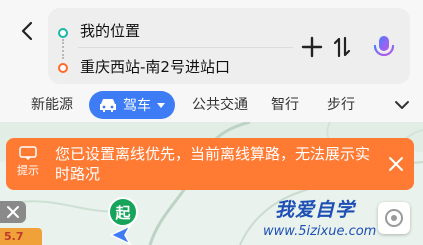 The image size is (423, 245). Describe the element at coordinates (123, 212) in the screenshot. I see `start-marker: 起` at that location.